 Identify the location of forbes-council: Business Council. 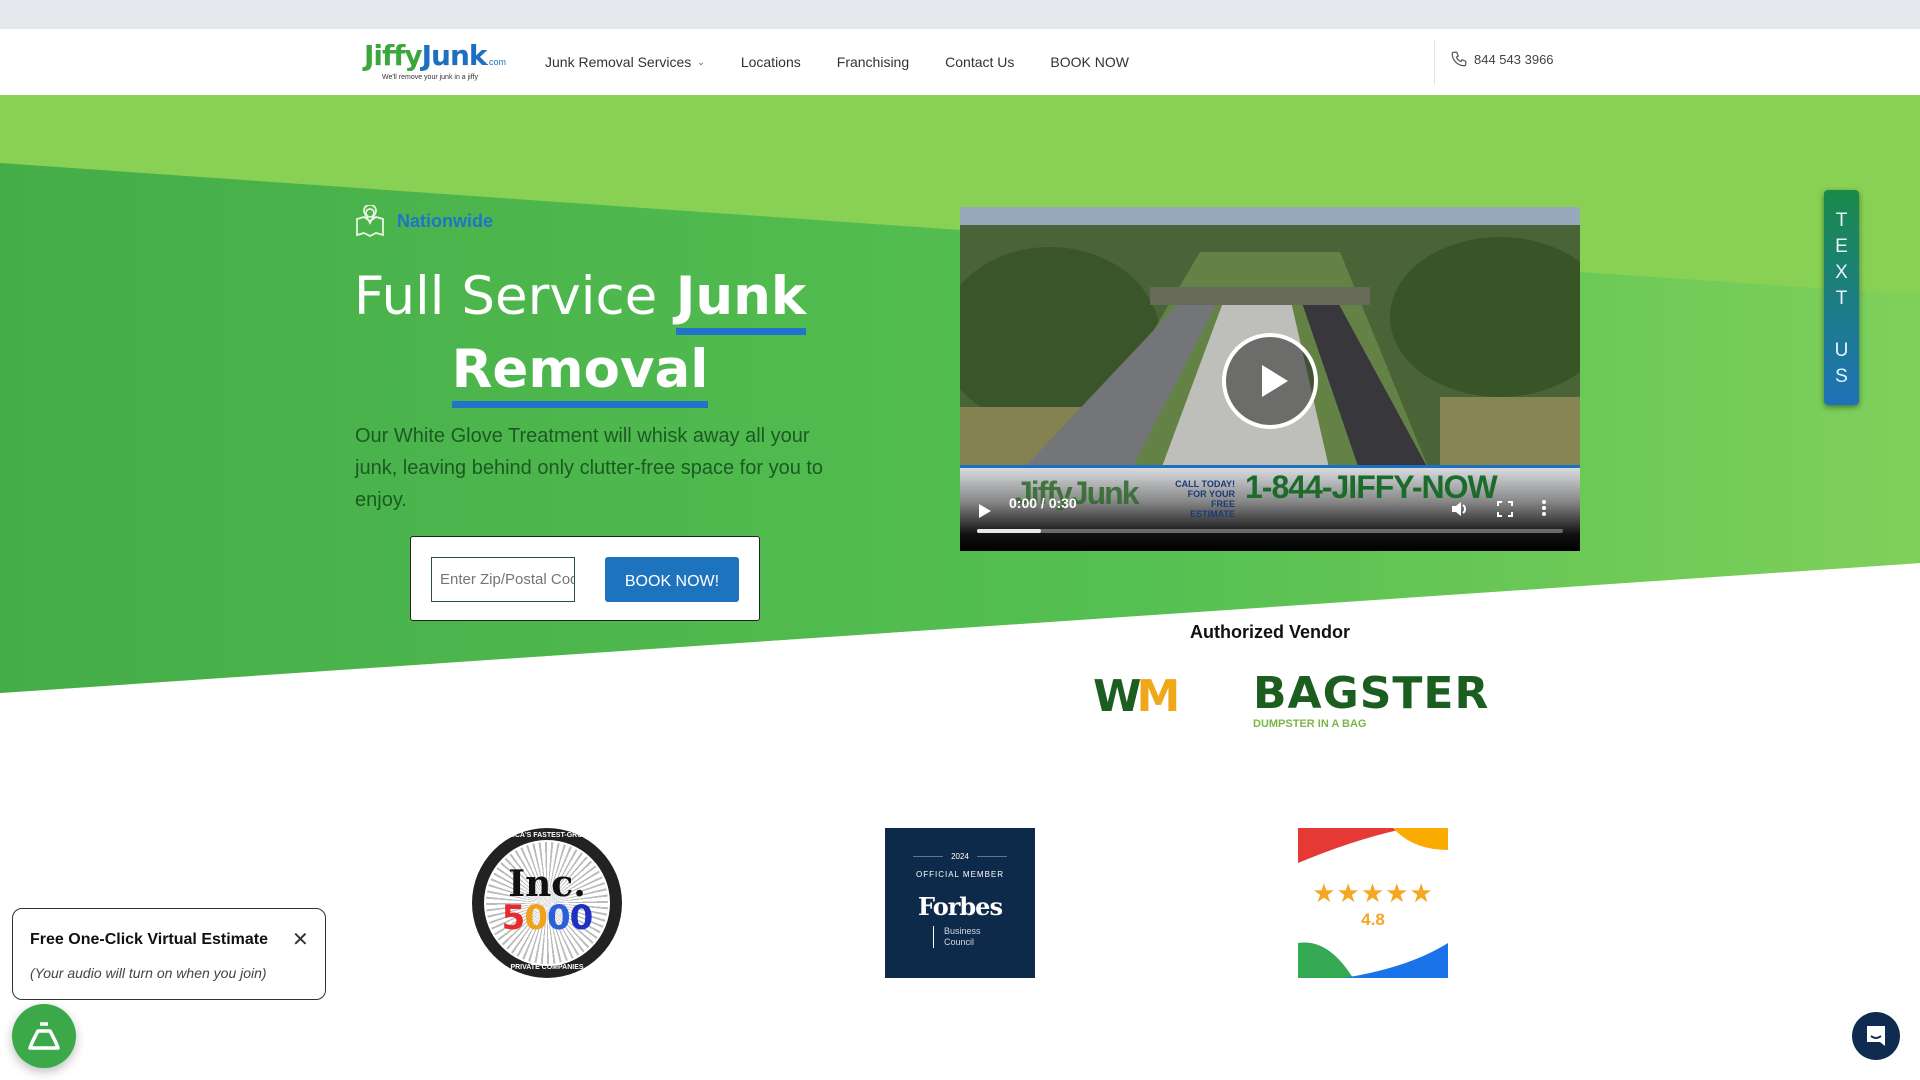
(957, 937).